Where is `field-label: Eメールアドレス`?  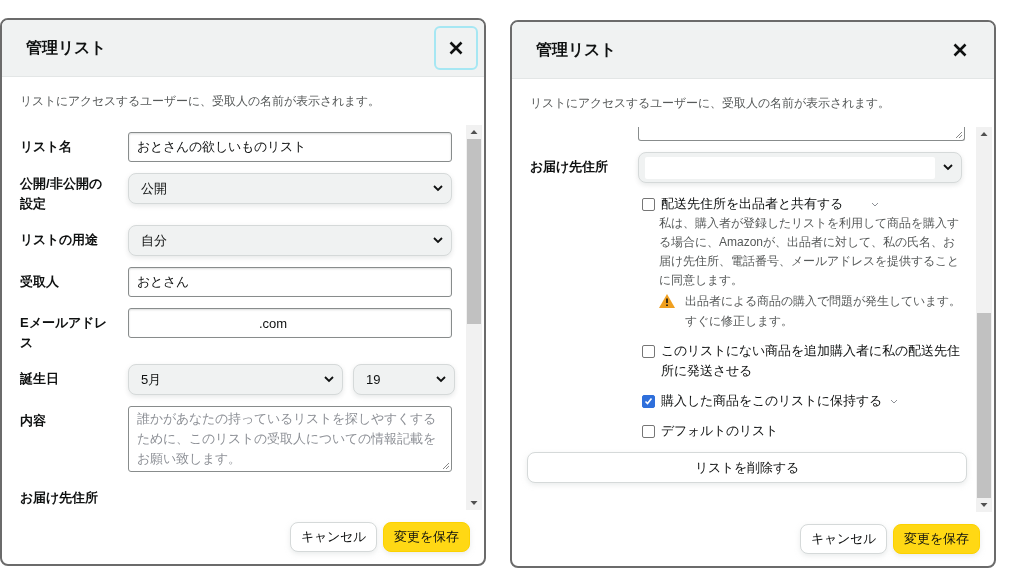 field-label: Eメールアドレス is located at coordinates (64, 333).